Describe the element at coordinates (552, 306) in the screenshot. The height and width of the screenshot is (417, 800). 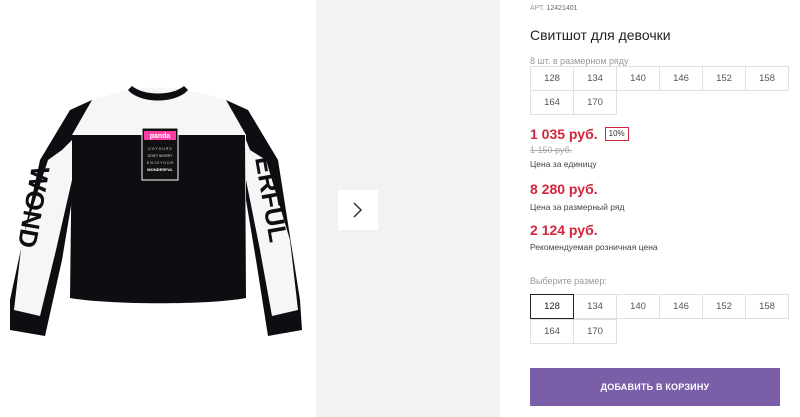
I see `size-option-128: 128` at that location.